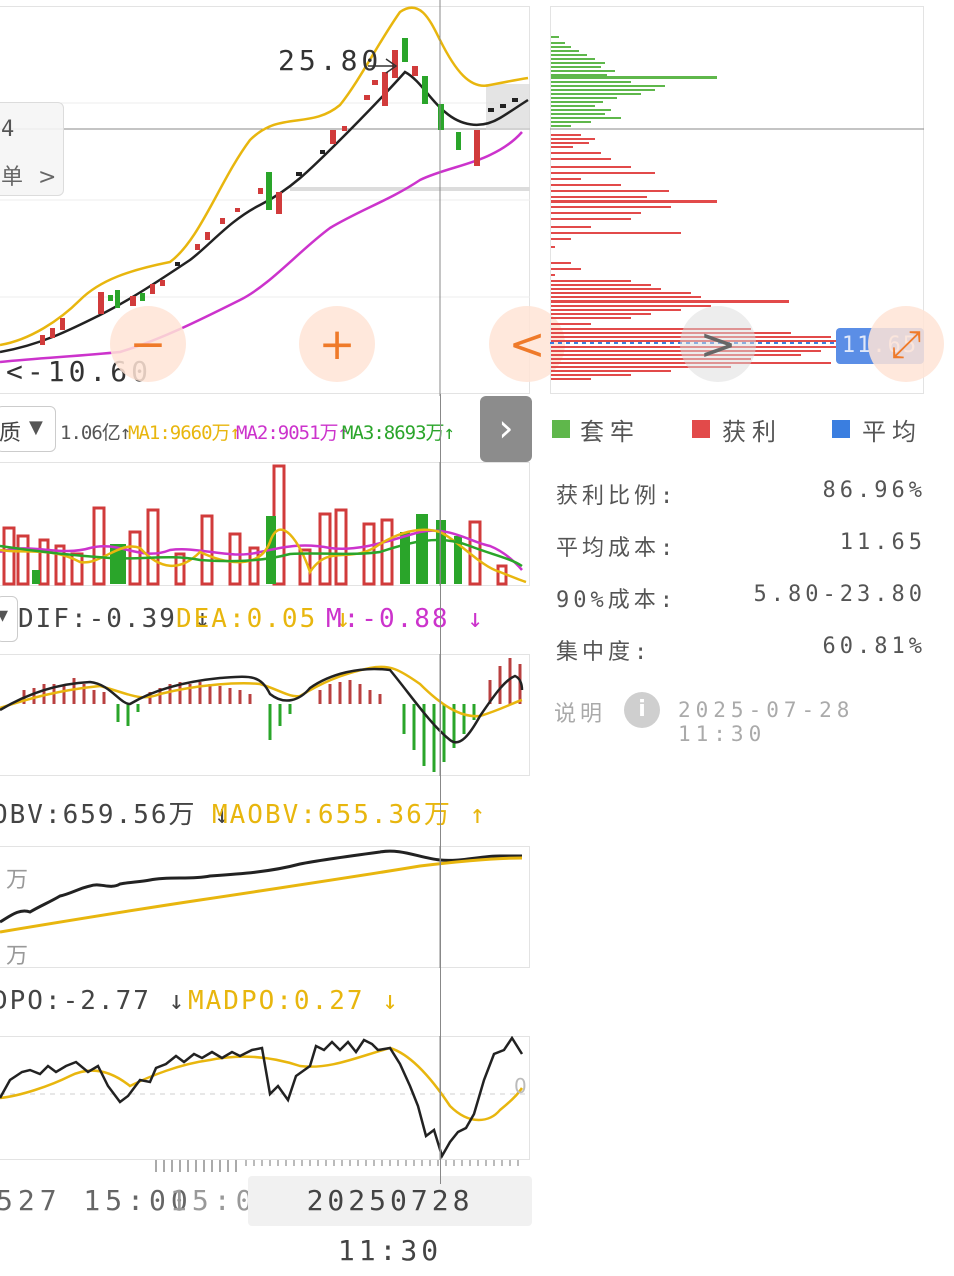  I want to click on legend-profit-label: 获利, so click(752, 432).